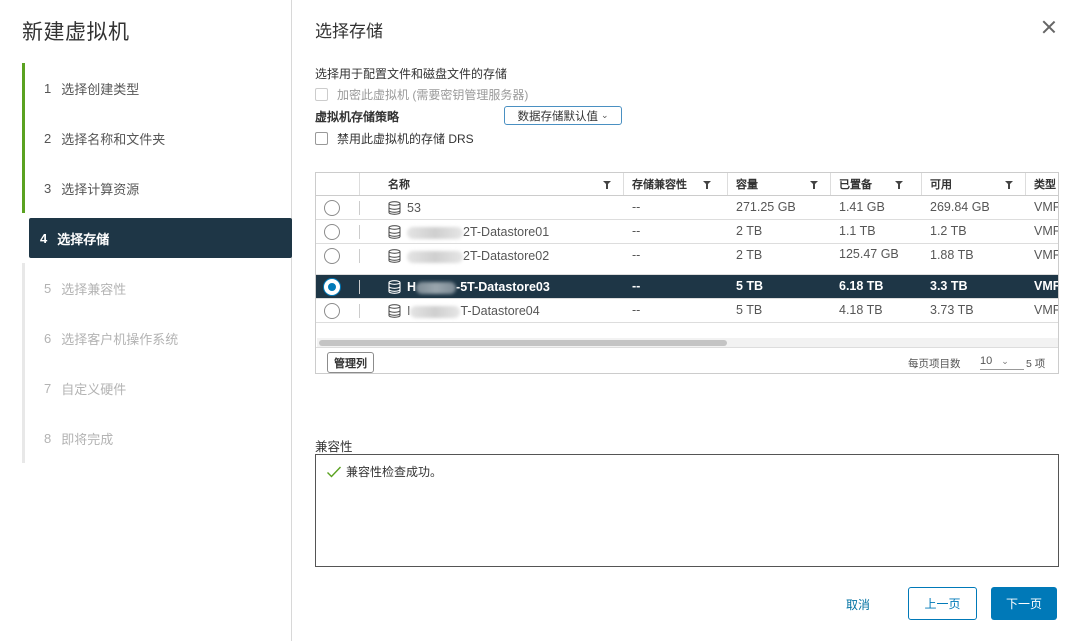 The image size is (1080, 641). What do you see at coordinates (394, 472) in the screenshot?
I see `compatibility-message-text: 兼容性检查成功。` at bounding box center [394, 472].